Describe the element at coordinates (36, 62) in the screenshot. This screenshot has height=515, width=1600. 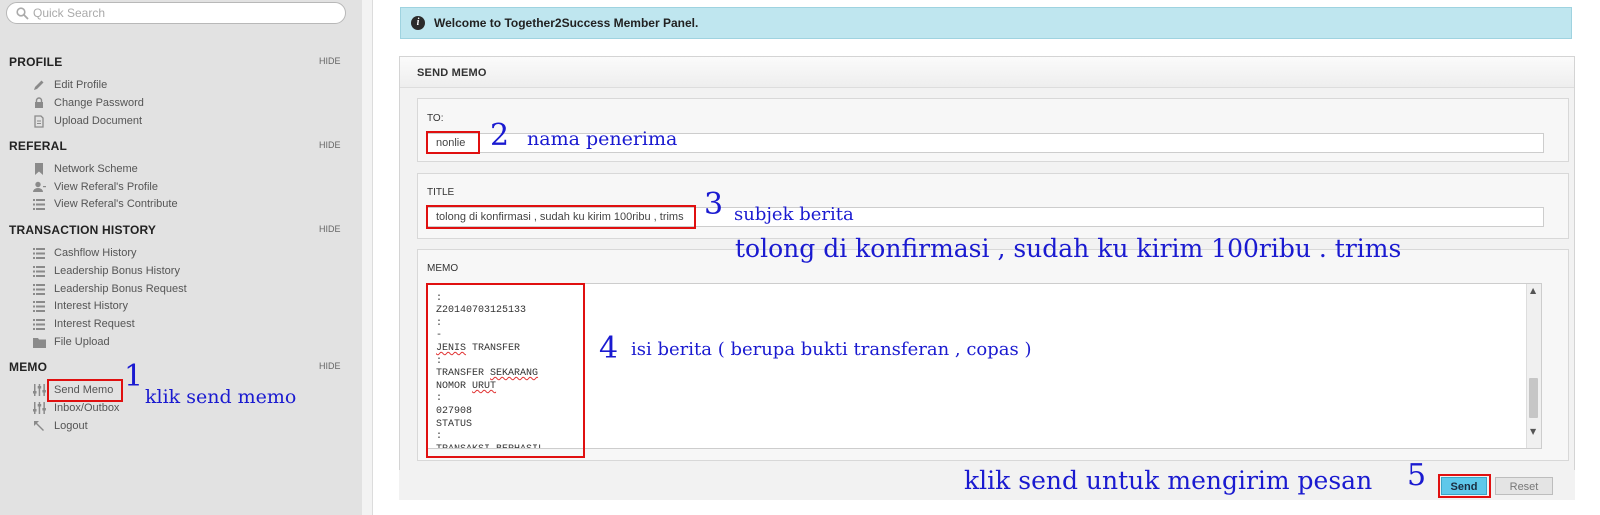
I see `section-title-profile: PROFILE` at that location.